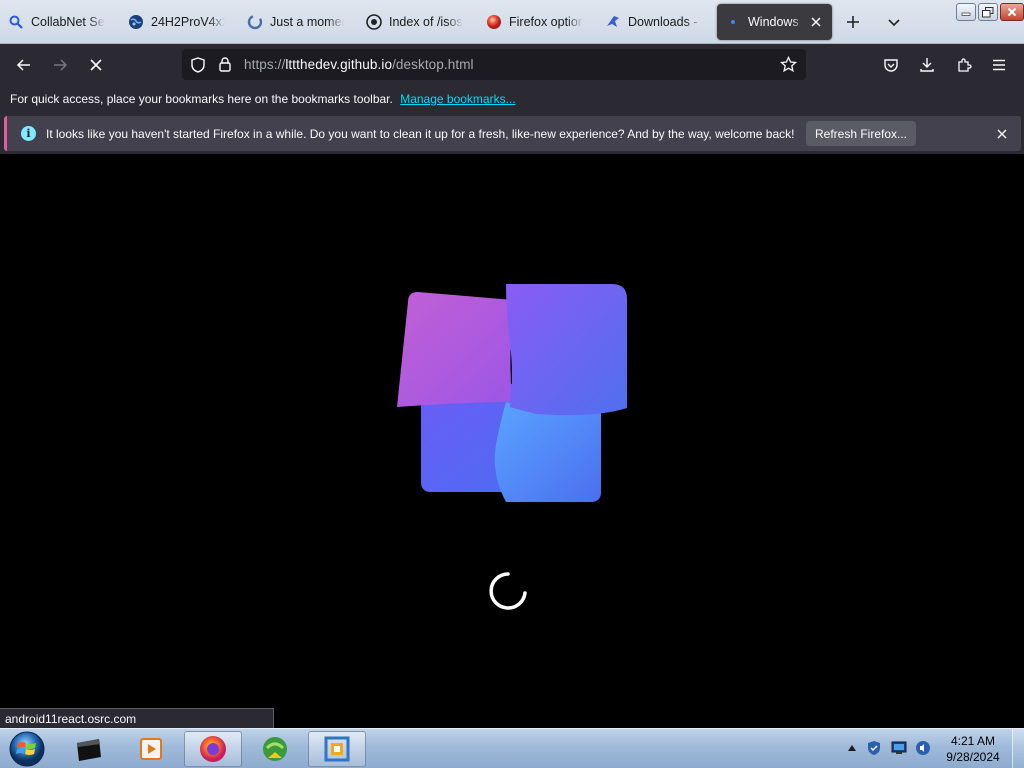 Image resolution: width=1024 pixels, height=768 pixels. I want to click on menu-hamburger-icon, so click(999, 65).